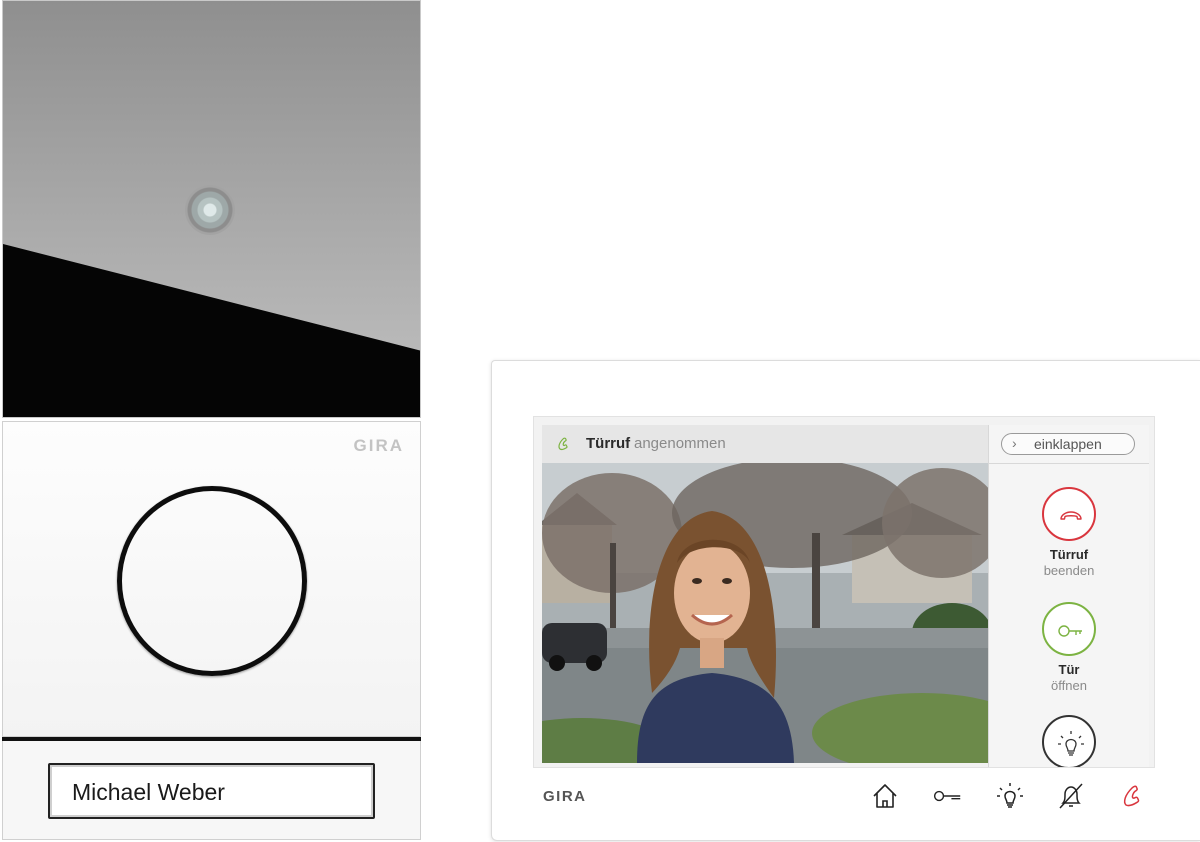 This screenshot has width=1200, height=842. Describe the element at coordinates (765, 444) in the screenshot. I see `call-status-bar: Türruf angenommen` at that location.